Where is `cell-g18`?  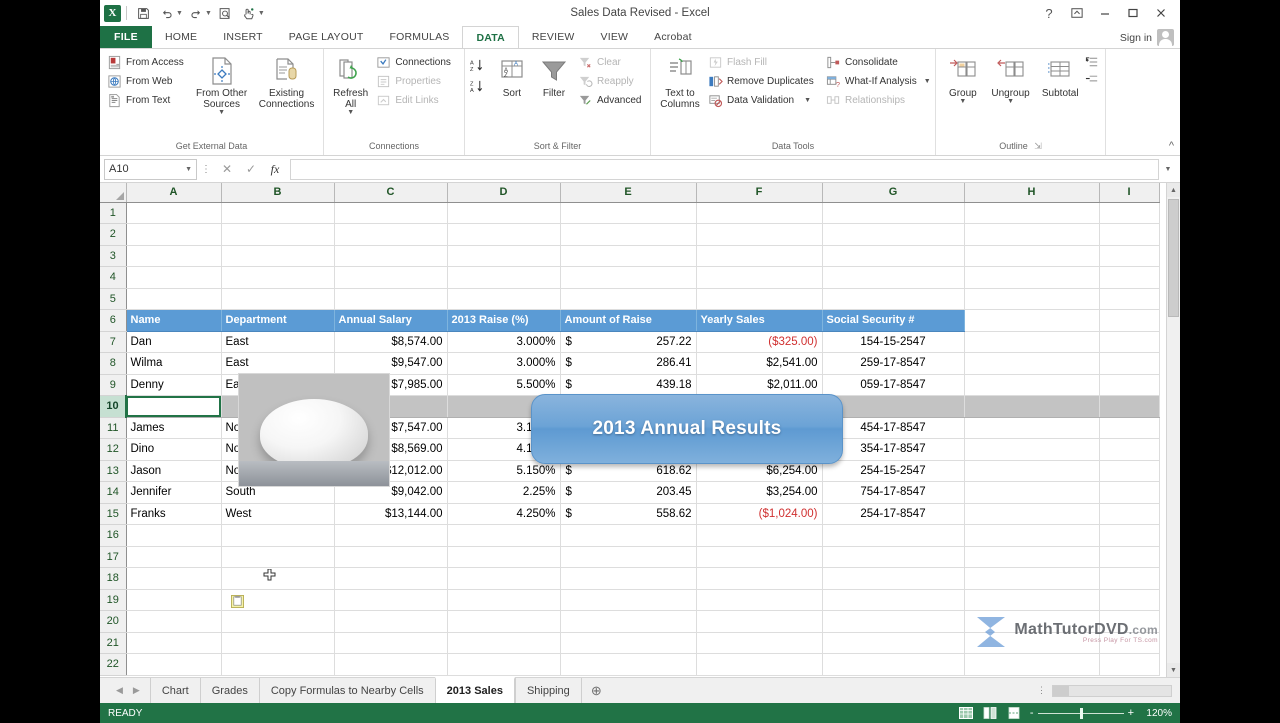
cell-g18 is located at coordinates (893, 578).